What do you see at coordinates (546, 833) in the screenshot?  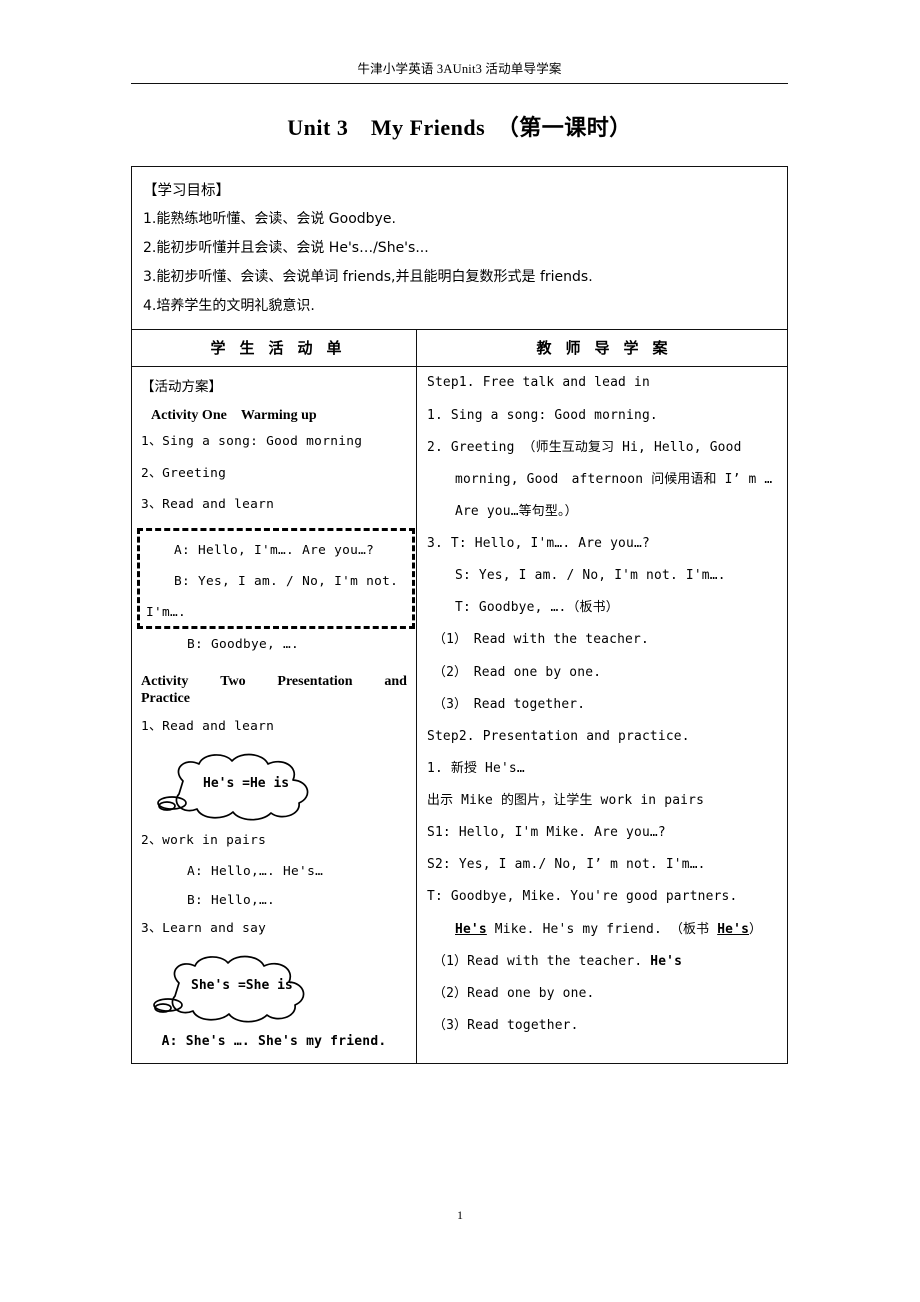 I see `step2-student-1: S1: Hello, I'm Mike. Are you…?` at bounding box center [546, 833].